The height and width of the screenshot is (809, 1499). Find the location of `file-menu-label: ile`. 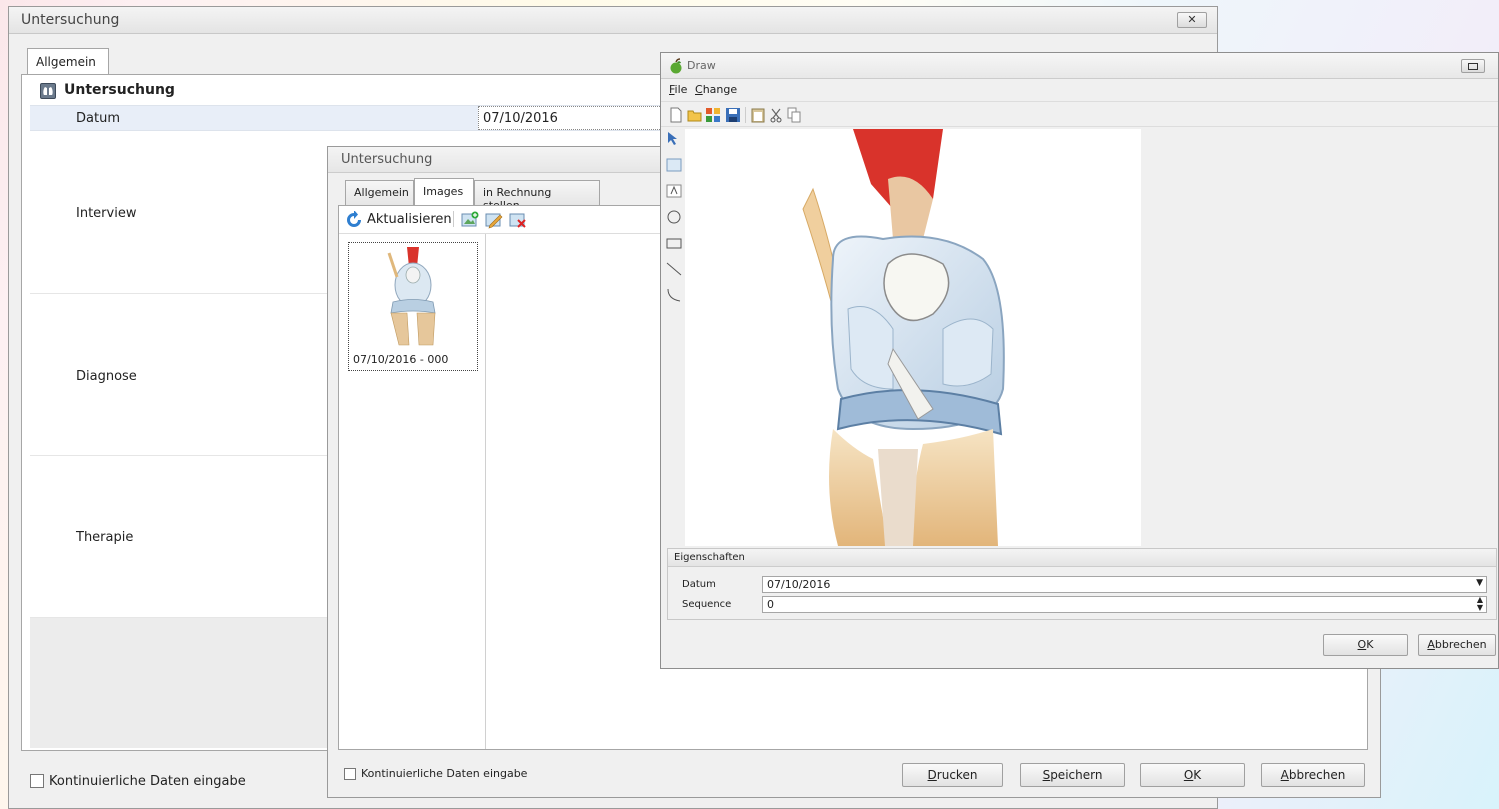

file-menu-label: ile is located at coordinates (681, 89).